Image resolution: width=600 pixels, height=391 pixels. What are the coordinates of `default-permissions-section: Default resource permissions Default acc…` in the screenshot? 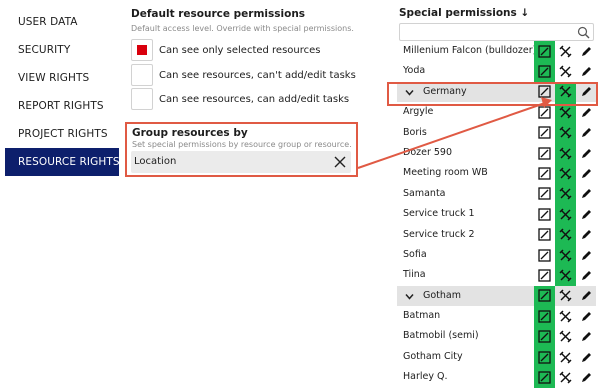 It's located at (246, 20).